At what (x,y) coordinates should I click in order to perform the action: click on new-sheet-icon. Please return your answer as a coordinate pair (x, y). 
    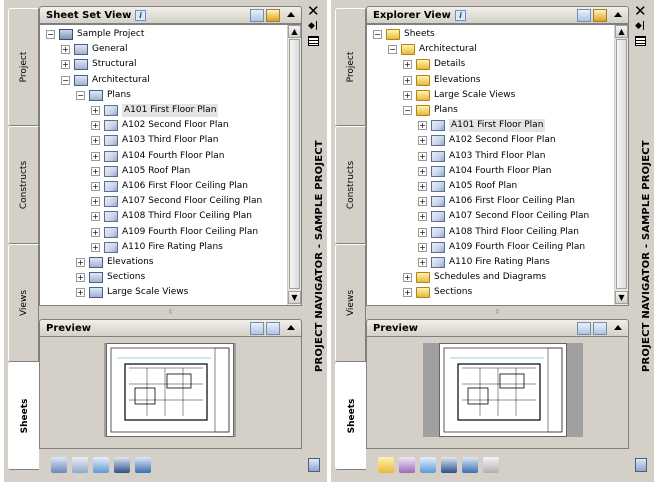
    Looking at the image, I should click on (386, 465).